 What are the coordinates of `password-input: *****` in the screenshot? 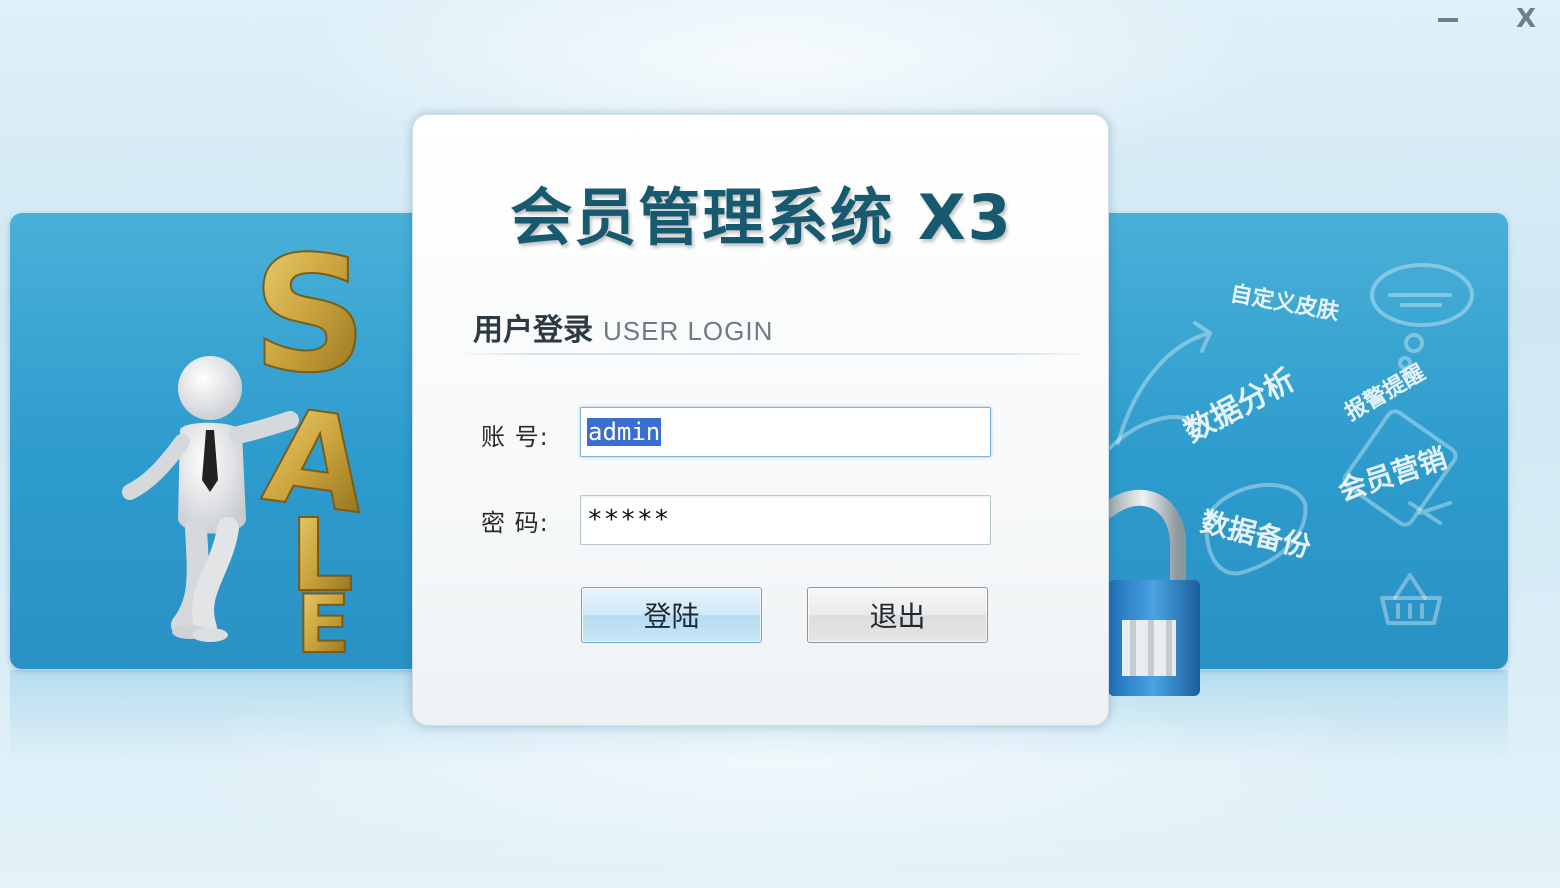 It's located at (785, 520).